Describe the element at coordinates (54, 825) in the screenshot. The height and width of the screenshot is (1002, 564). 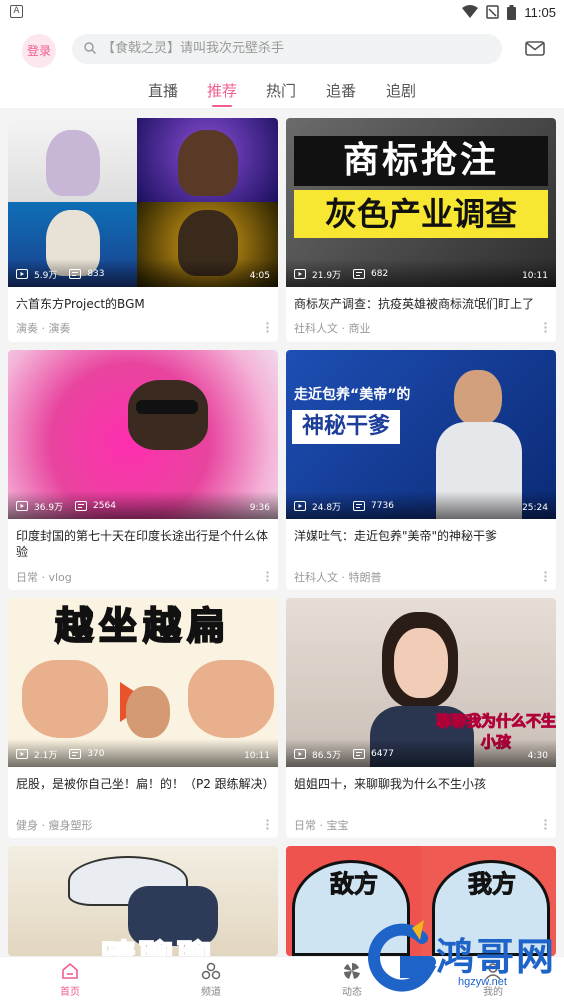
I see `video-category: 健身 · 瘦身塑形` at that location.